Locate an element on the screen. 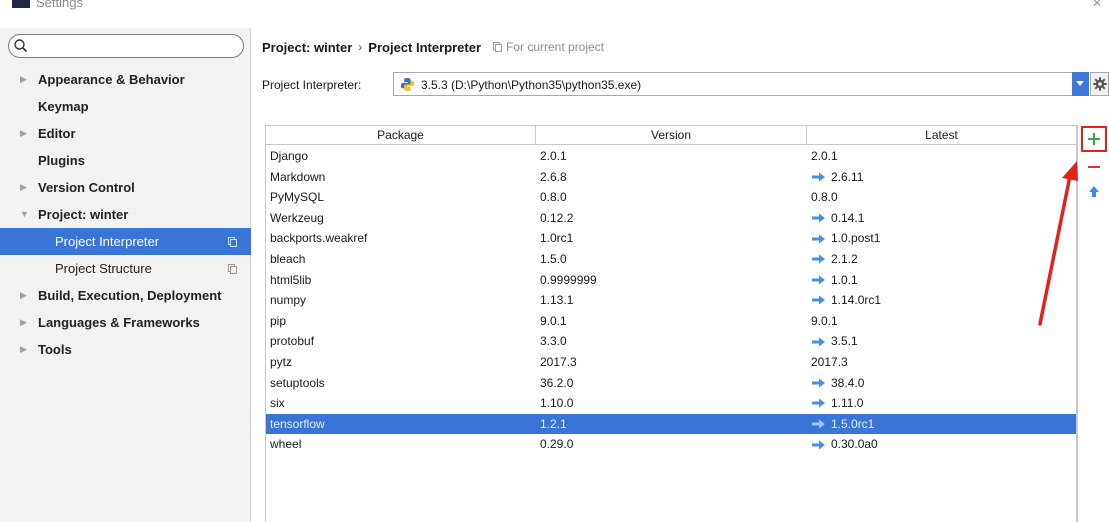  table-row: six 1.10.0 1.11.0 is located at coordinates (671, 403).